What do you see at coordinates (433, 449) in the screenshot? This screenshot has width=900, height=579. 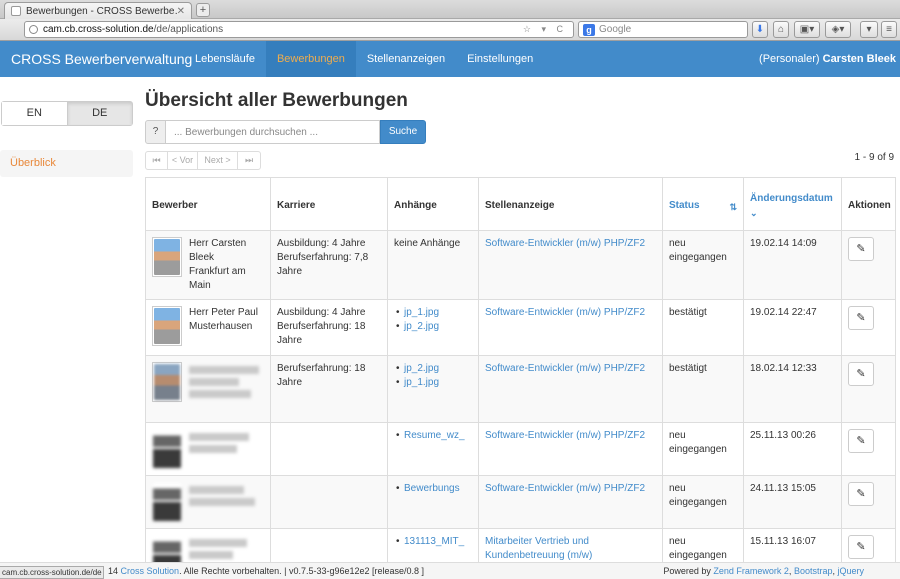 I see `attachments-cell: Resume_wz_` at bounding box center [433, 449].